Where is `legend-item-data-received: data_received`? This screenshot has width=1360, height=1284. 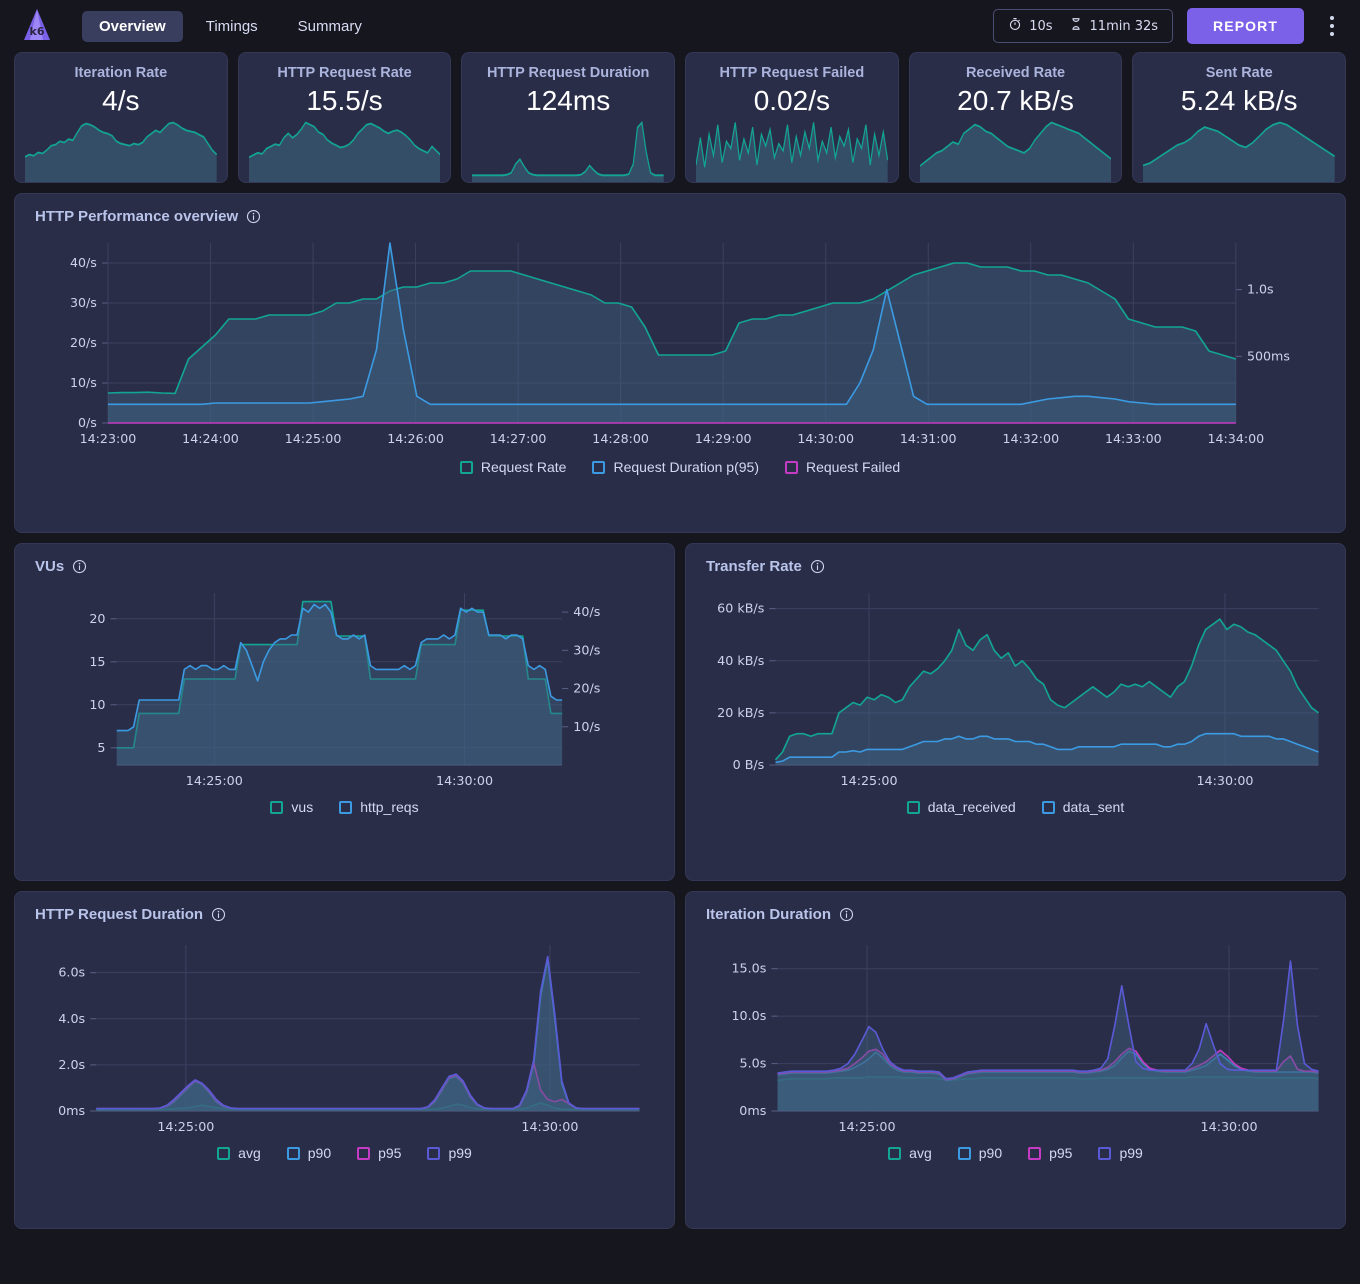
legend-item-data-received: data_received is located at coordinates (961, 807).